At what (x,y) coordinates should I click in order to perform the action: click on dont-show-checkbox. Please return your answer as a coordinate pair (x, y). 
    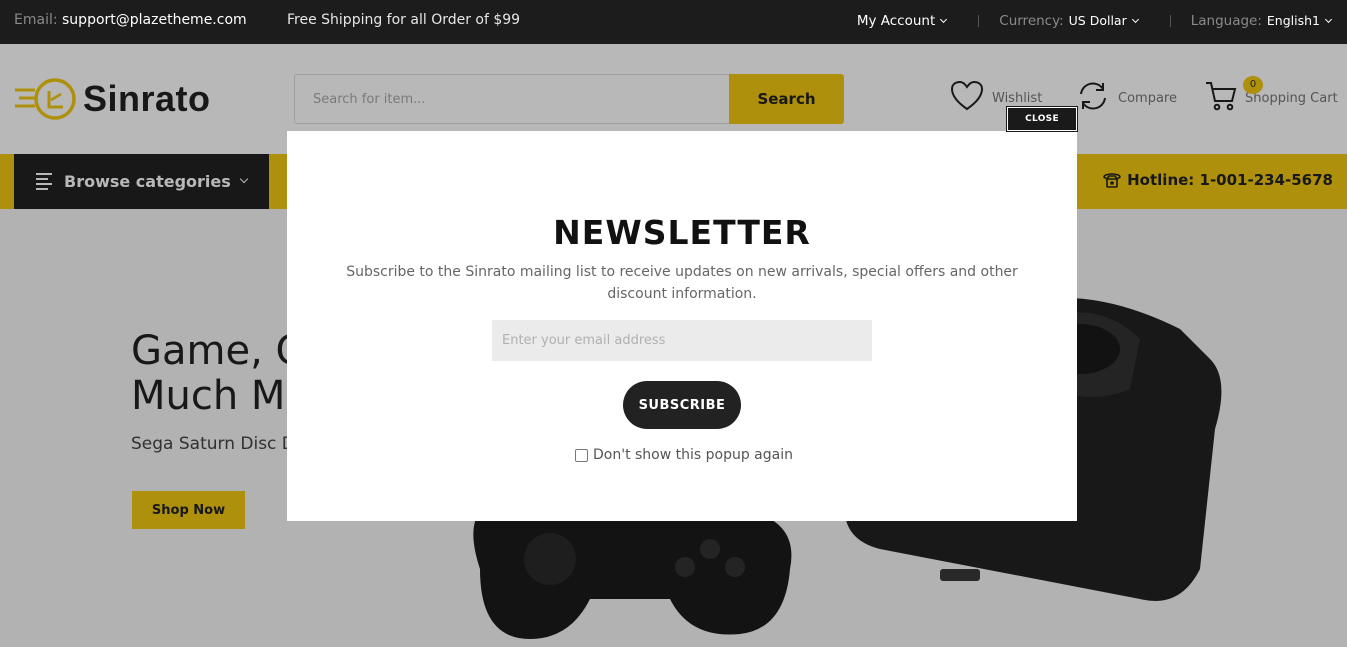
    Looking at the image, I should click on (581, 455).